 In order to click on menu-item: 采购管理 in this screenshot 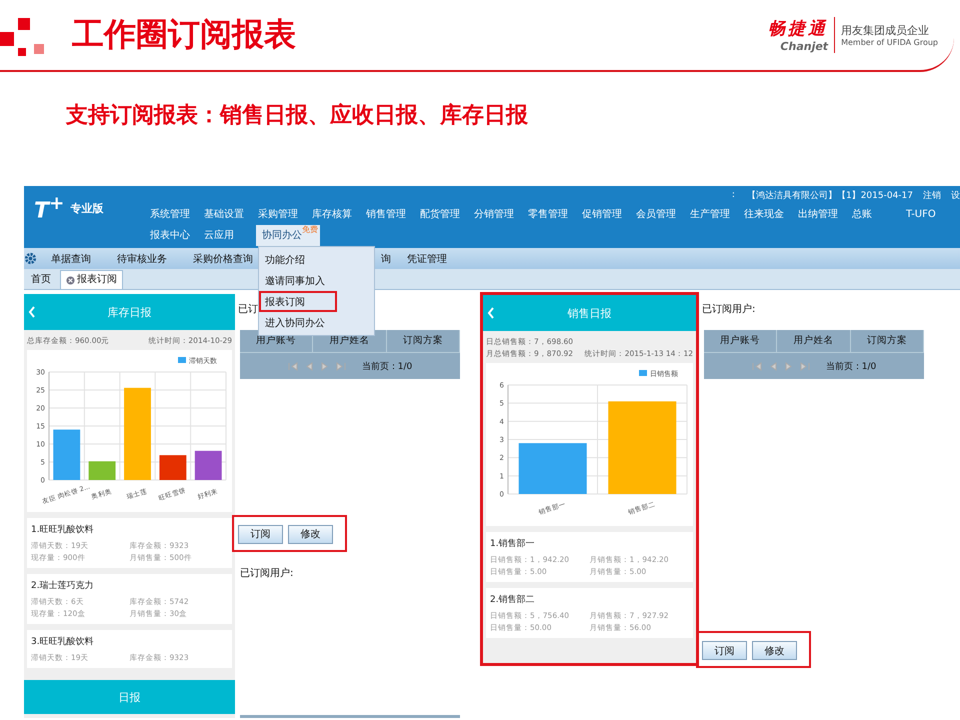, I will do `click(285, 214)`.